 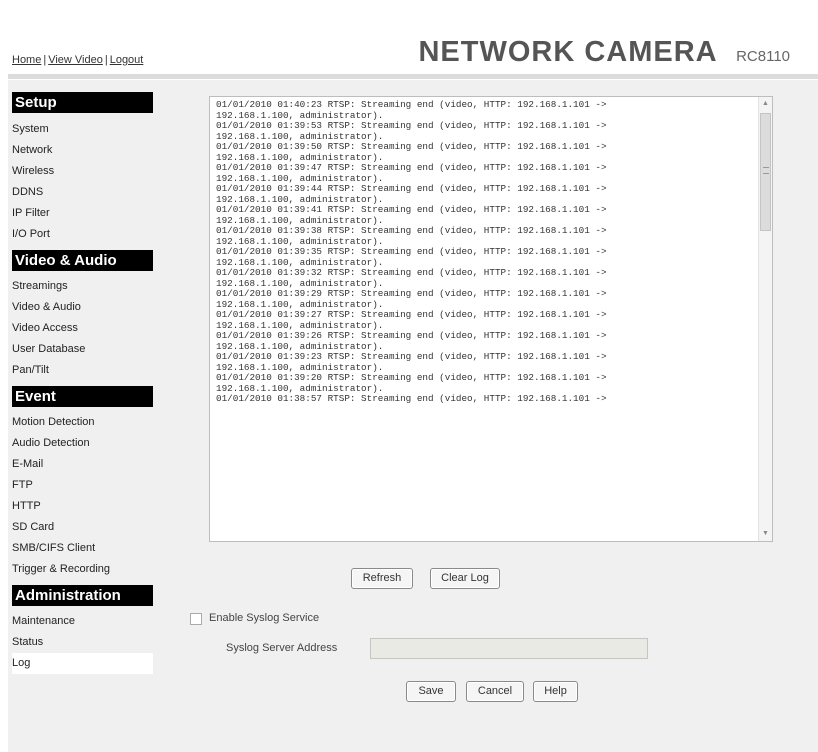 What do you see at coordinates (264, 618) in the screenshot?
I see `enable-syslog-label: Enable Syslog Service` at bounding box center [264, 618].